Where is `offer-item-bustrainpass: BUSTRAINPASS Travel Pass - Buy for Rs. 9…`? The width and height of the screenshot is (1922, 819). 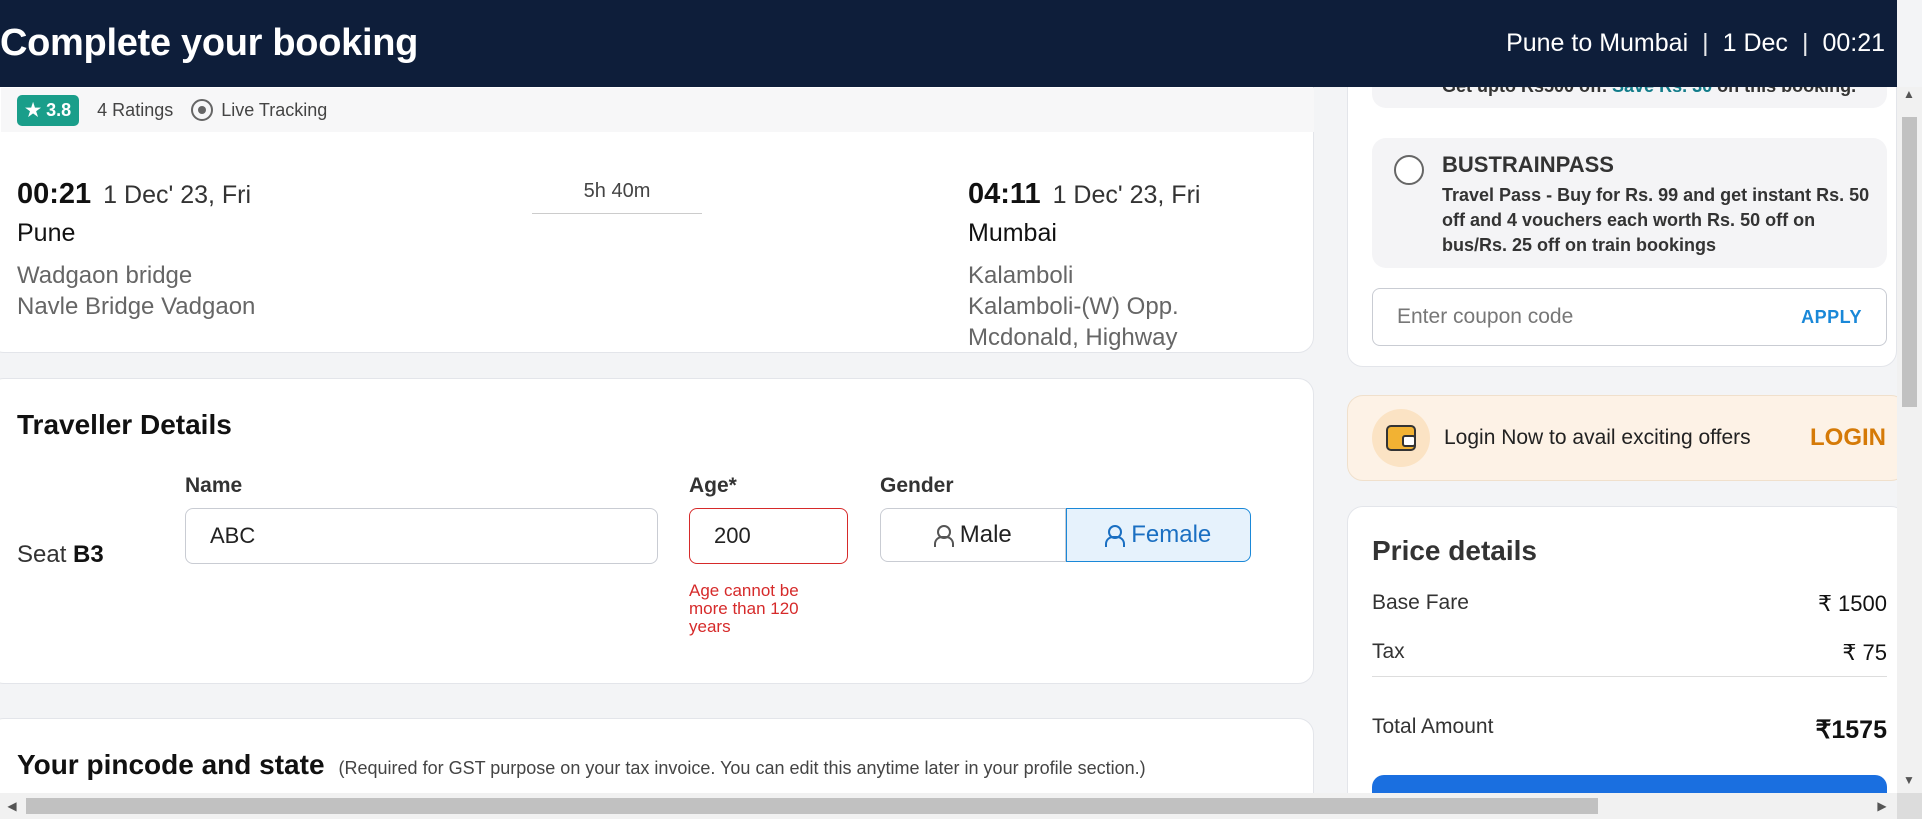 offer-item-bustrainpass: BUSTRAINPASS Travel Pass - Buy for Rs. 9… is located at coordinates (1629, 203).